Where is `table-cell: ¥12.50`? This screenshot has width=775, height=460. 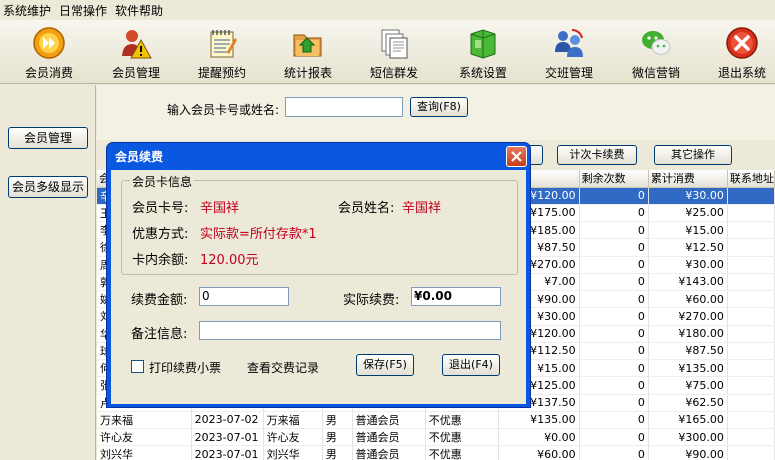 table-cell: ¥12.50 is located at coordinates (688, 247).